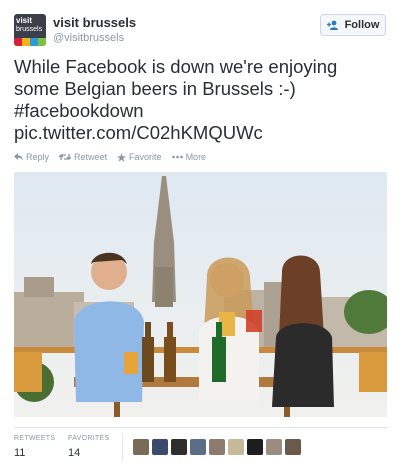 The image size is (402, 466). I want to click on follow-button-label: Follow, so click(362, 25).